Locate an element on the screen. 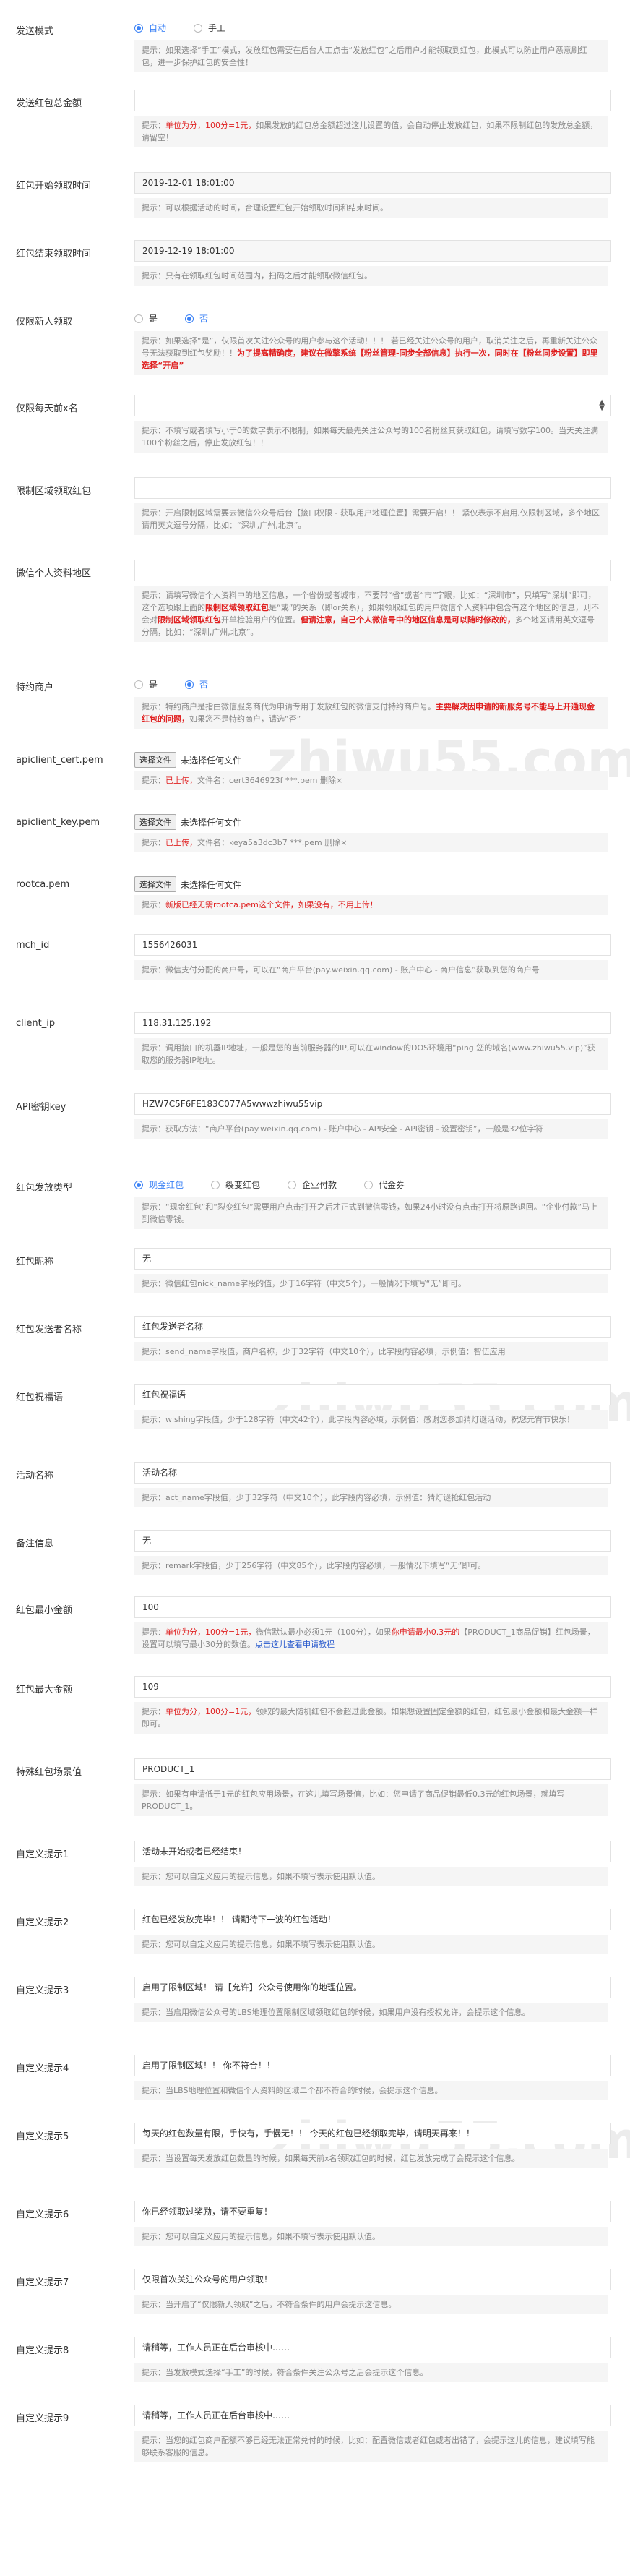 The height and width of the screenshot is (2576, 630). tutorial-link: 点击这儿查看申请教程 is located at coordinates (295, 1645).